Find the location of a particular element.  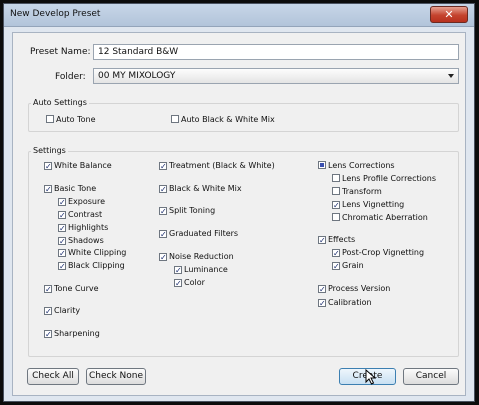

checkbox-label: Graduated Filters is located at coordinates (204, 233).